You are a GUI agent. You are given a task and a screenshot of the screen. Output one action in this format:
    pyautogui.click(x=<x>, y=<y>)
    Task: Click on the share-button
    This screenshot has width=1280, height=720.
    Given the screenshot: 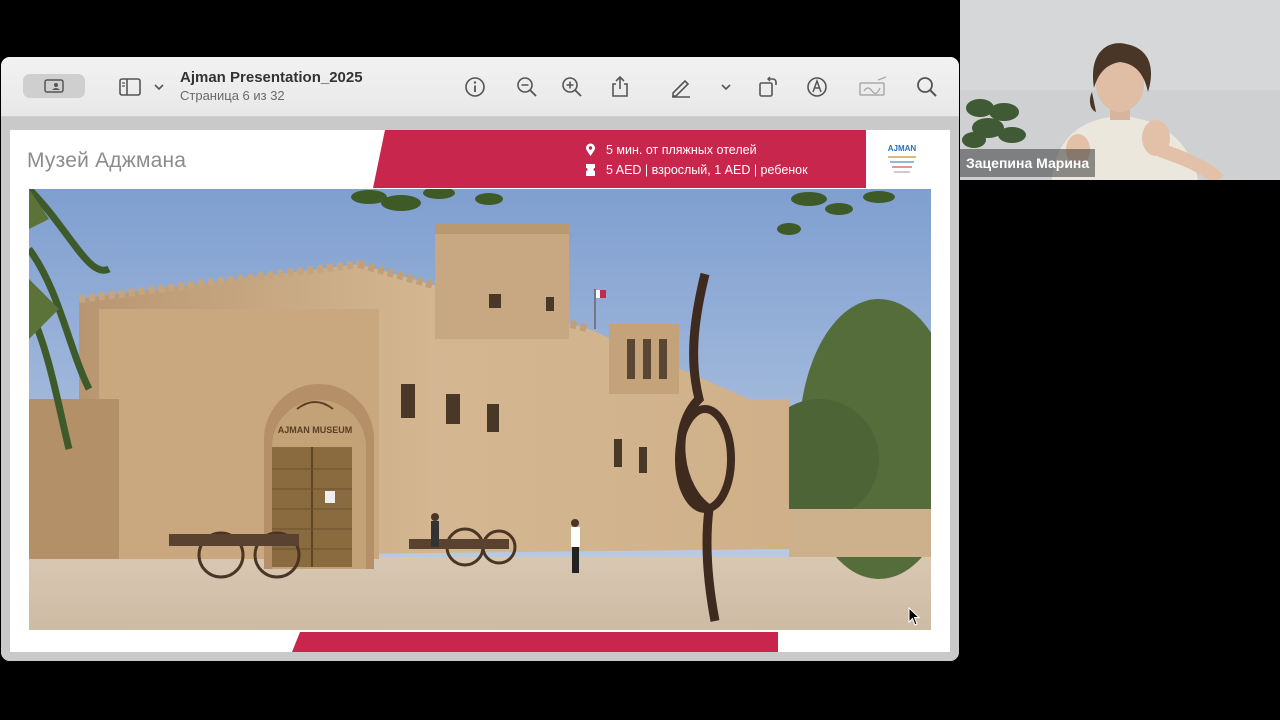 What is the action you would take?
    pyautogui.click(x=620, y=87)
    